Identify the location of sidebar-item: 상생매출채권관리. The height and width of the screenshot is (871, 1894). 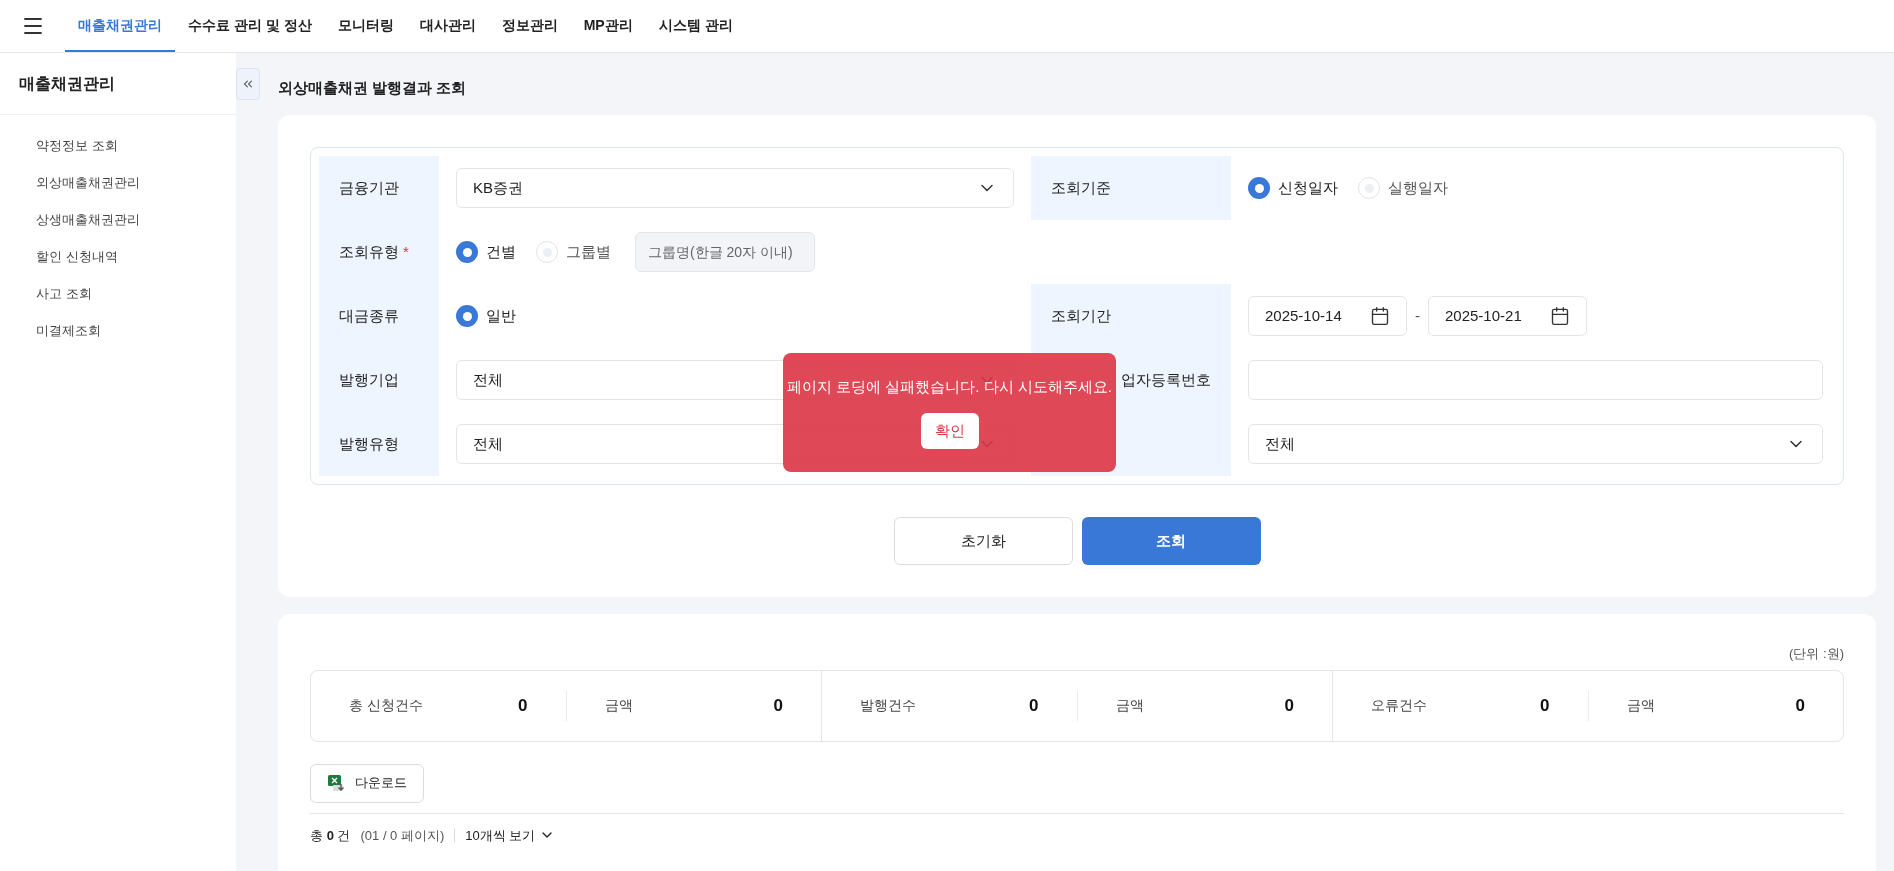
(118, 219).